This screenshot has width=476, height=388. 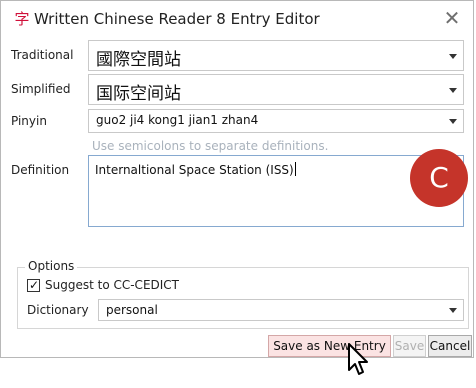 I want to click on close-icon: ✕, so click(x=452, y=18).